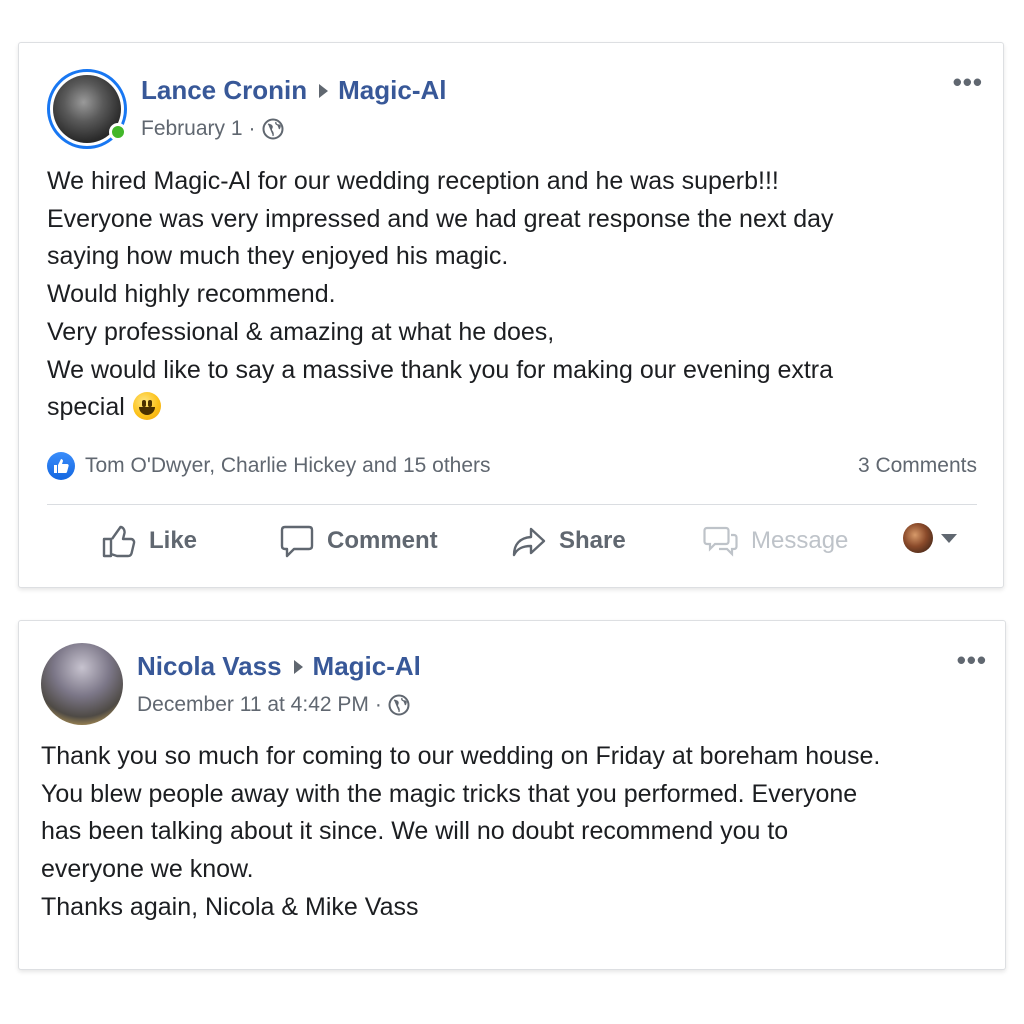 This screenshot has height=1024, width=1024. What do you see at coordinates (224, 90) in the screenshot?
I see `author-name-link: Lance Cronin` at bounding box center [224, 90].